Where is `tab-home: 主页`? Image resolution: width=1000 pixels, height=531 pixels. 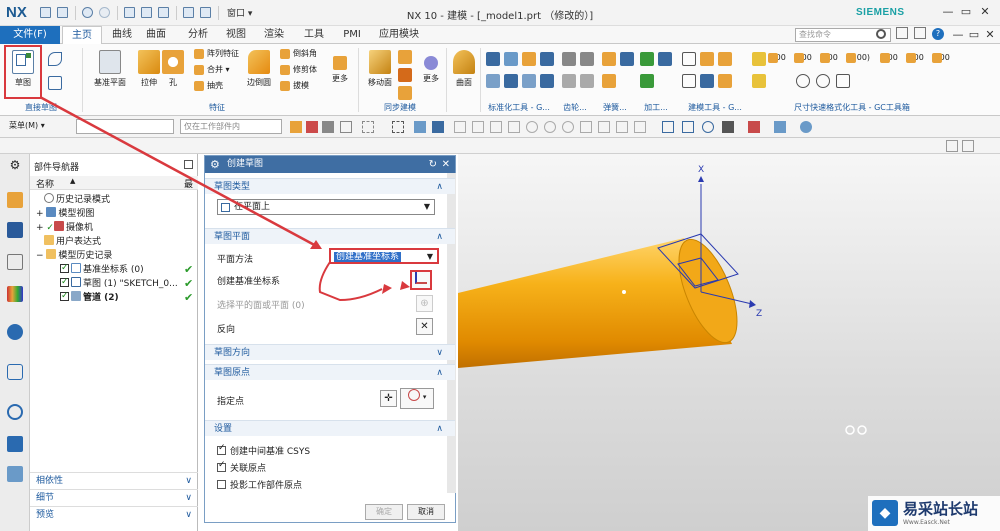
tab-home: 主页 is located at coordinates (82, 35).